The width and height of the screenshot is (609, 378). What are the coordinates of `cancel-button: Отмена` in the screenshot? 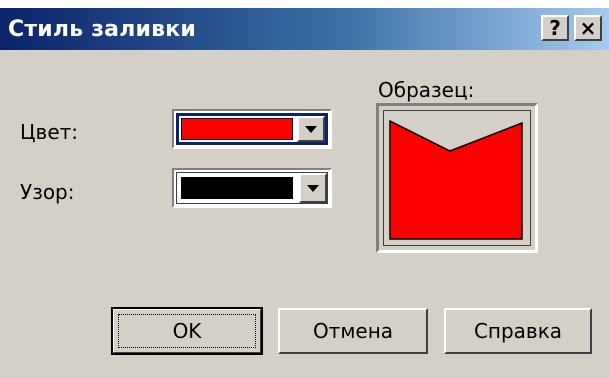 It's located at (353, 331).